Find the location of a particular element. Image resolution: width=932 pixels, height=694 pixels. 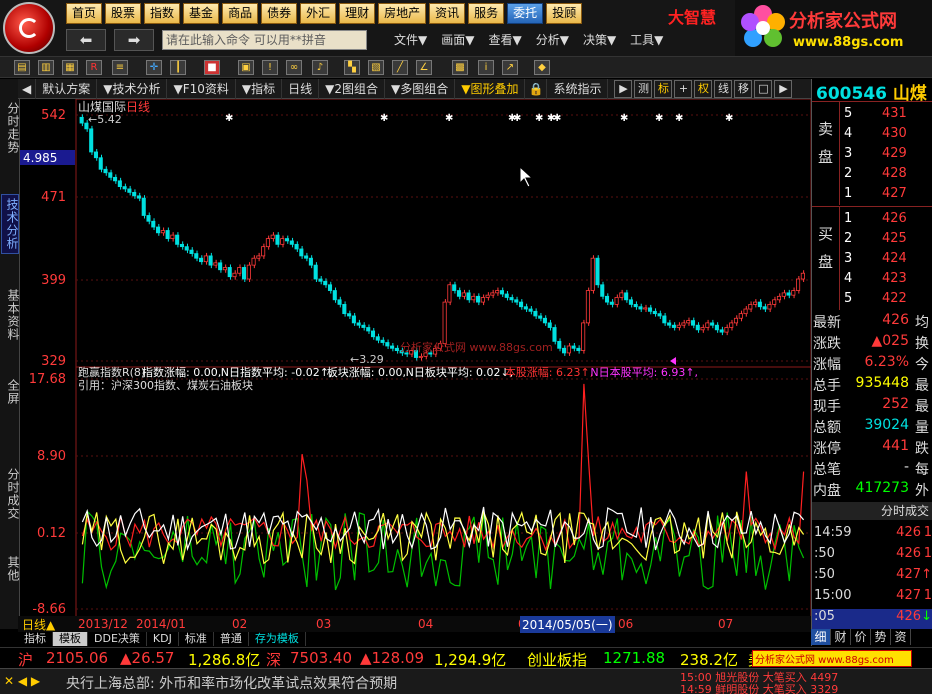

index-item-5: 7503.40 is located at coordinates (321, 658).